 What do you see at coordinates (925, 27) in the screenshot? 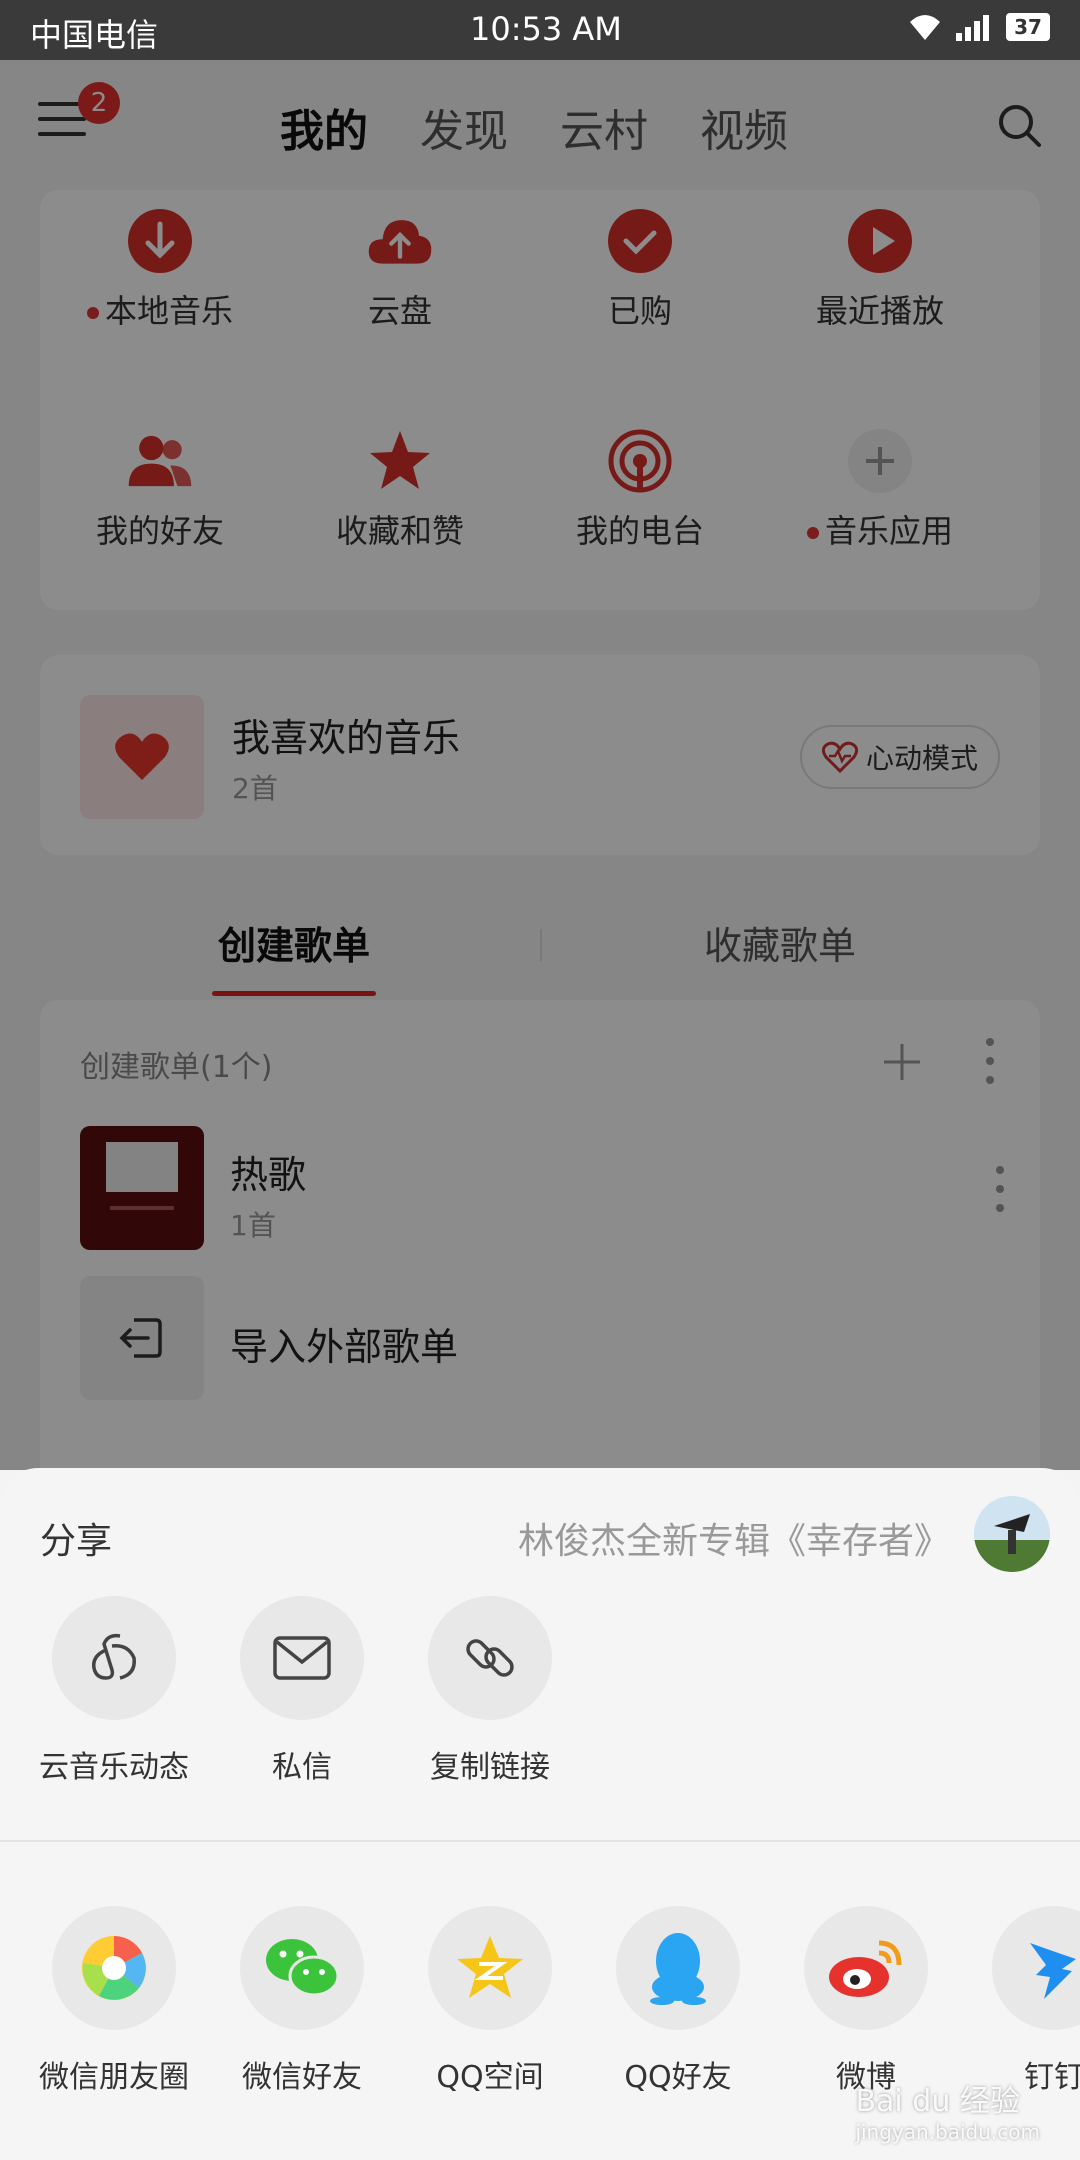
I see `wifi-icon` at bounding box center [925, 27].